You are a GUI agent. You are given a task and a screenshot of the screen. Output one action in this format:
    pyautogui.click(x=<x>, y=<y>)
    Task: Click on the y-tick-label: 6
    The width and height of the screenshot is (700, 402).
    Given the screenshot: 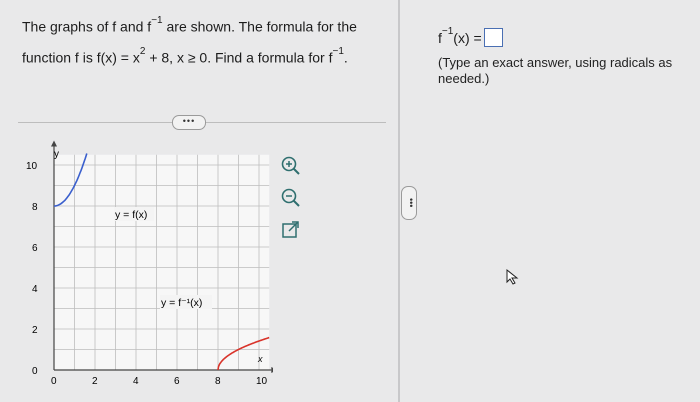 What is the action you would take?
    pyautogui.click(x=35, y=248)
    